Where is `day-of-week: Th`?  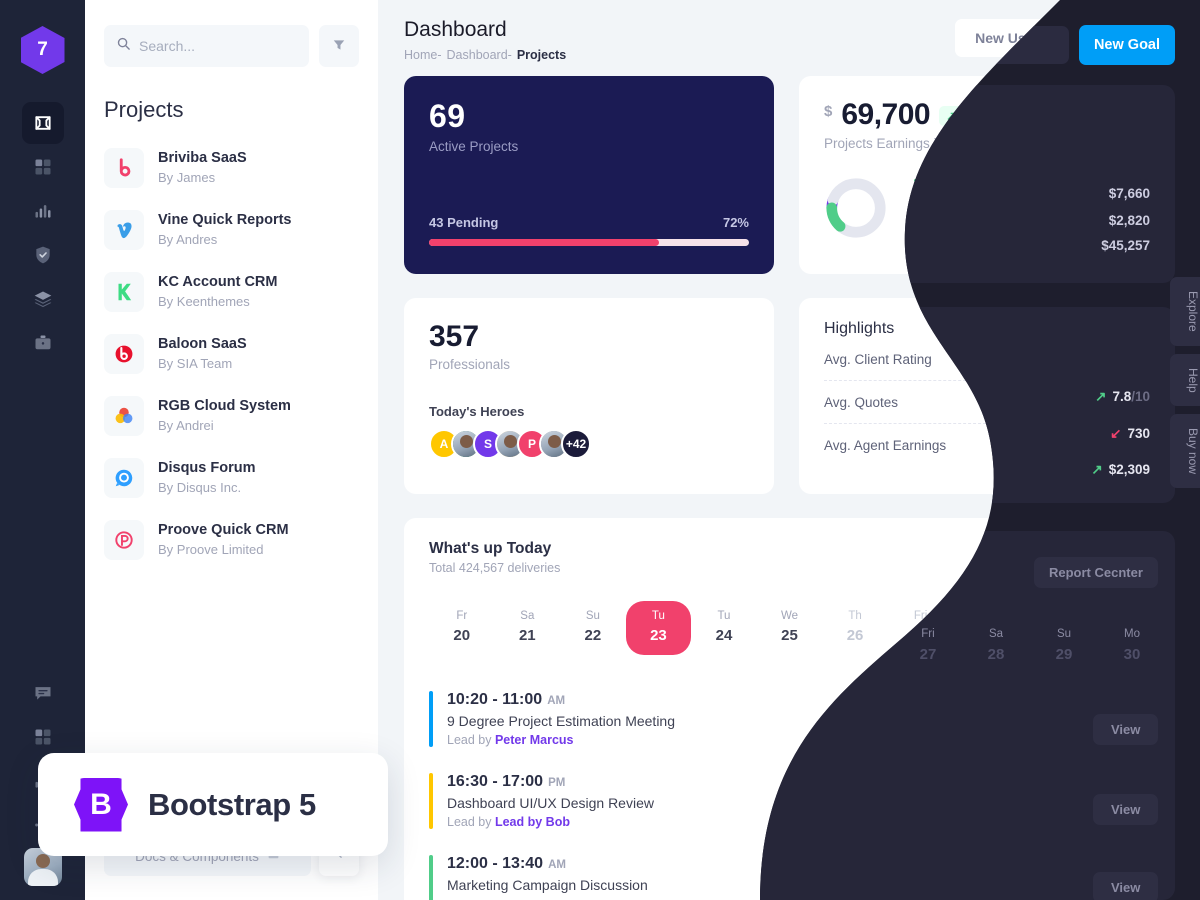 day-of-week: Th is located at coordinates (855, 616).